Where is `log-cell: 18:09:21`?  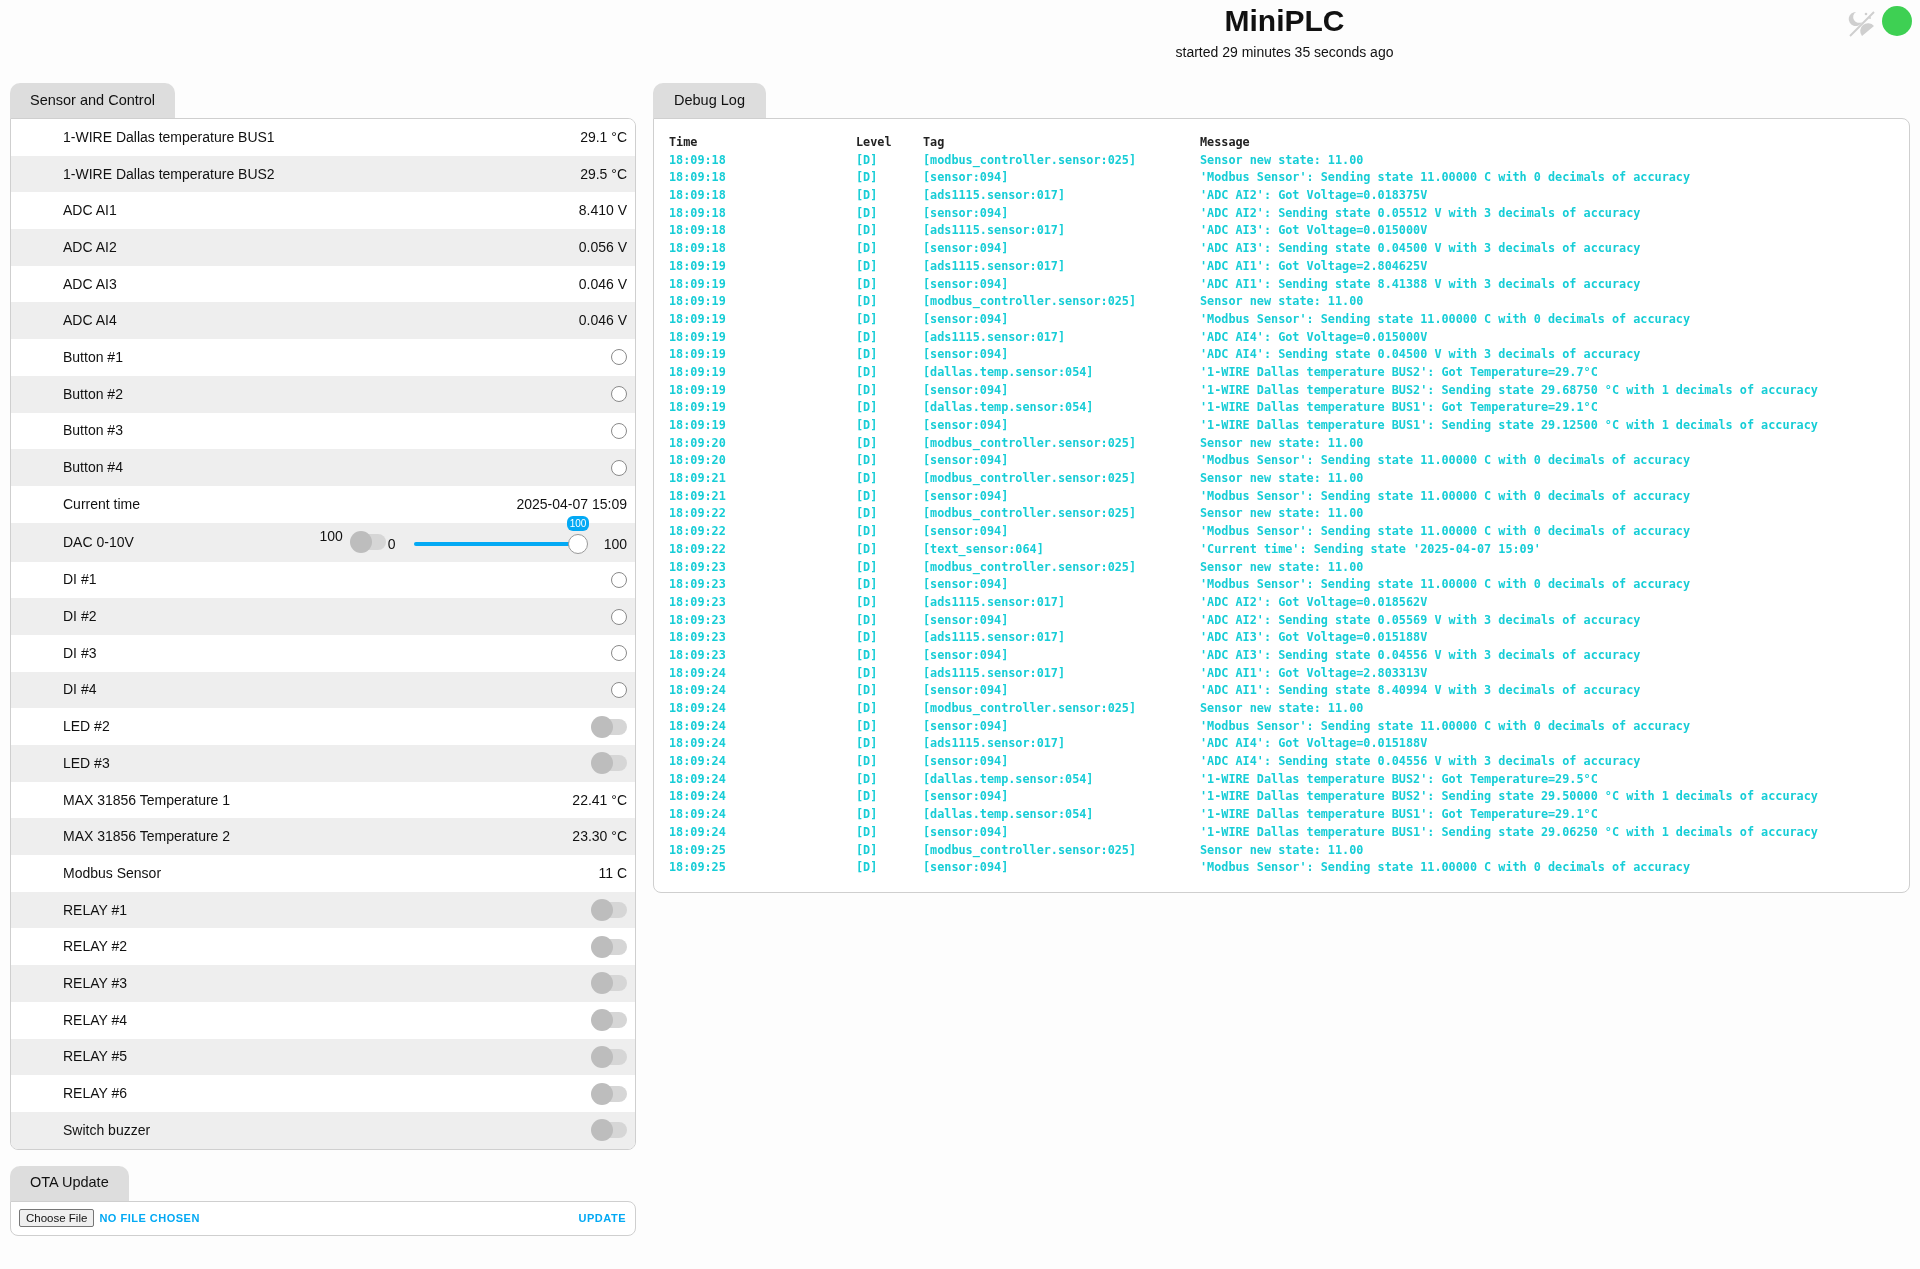
log-cell: 18:09:21 is located at coordinates (697, 479).